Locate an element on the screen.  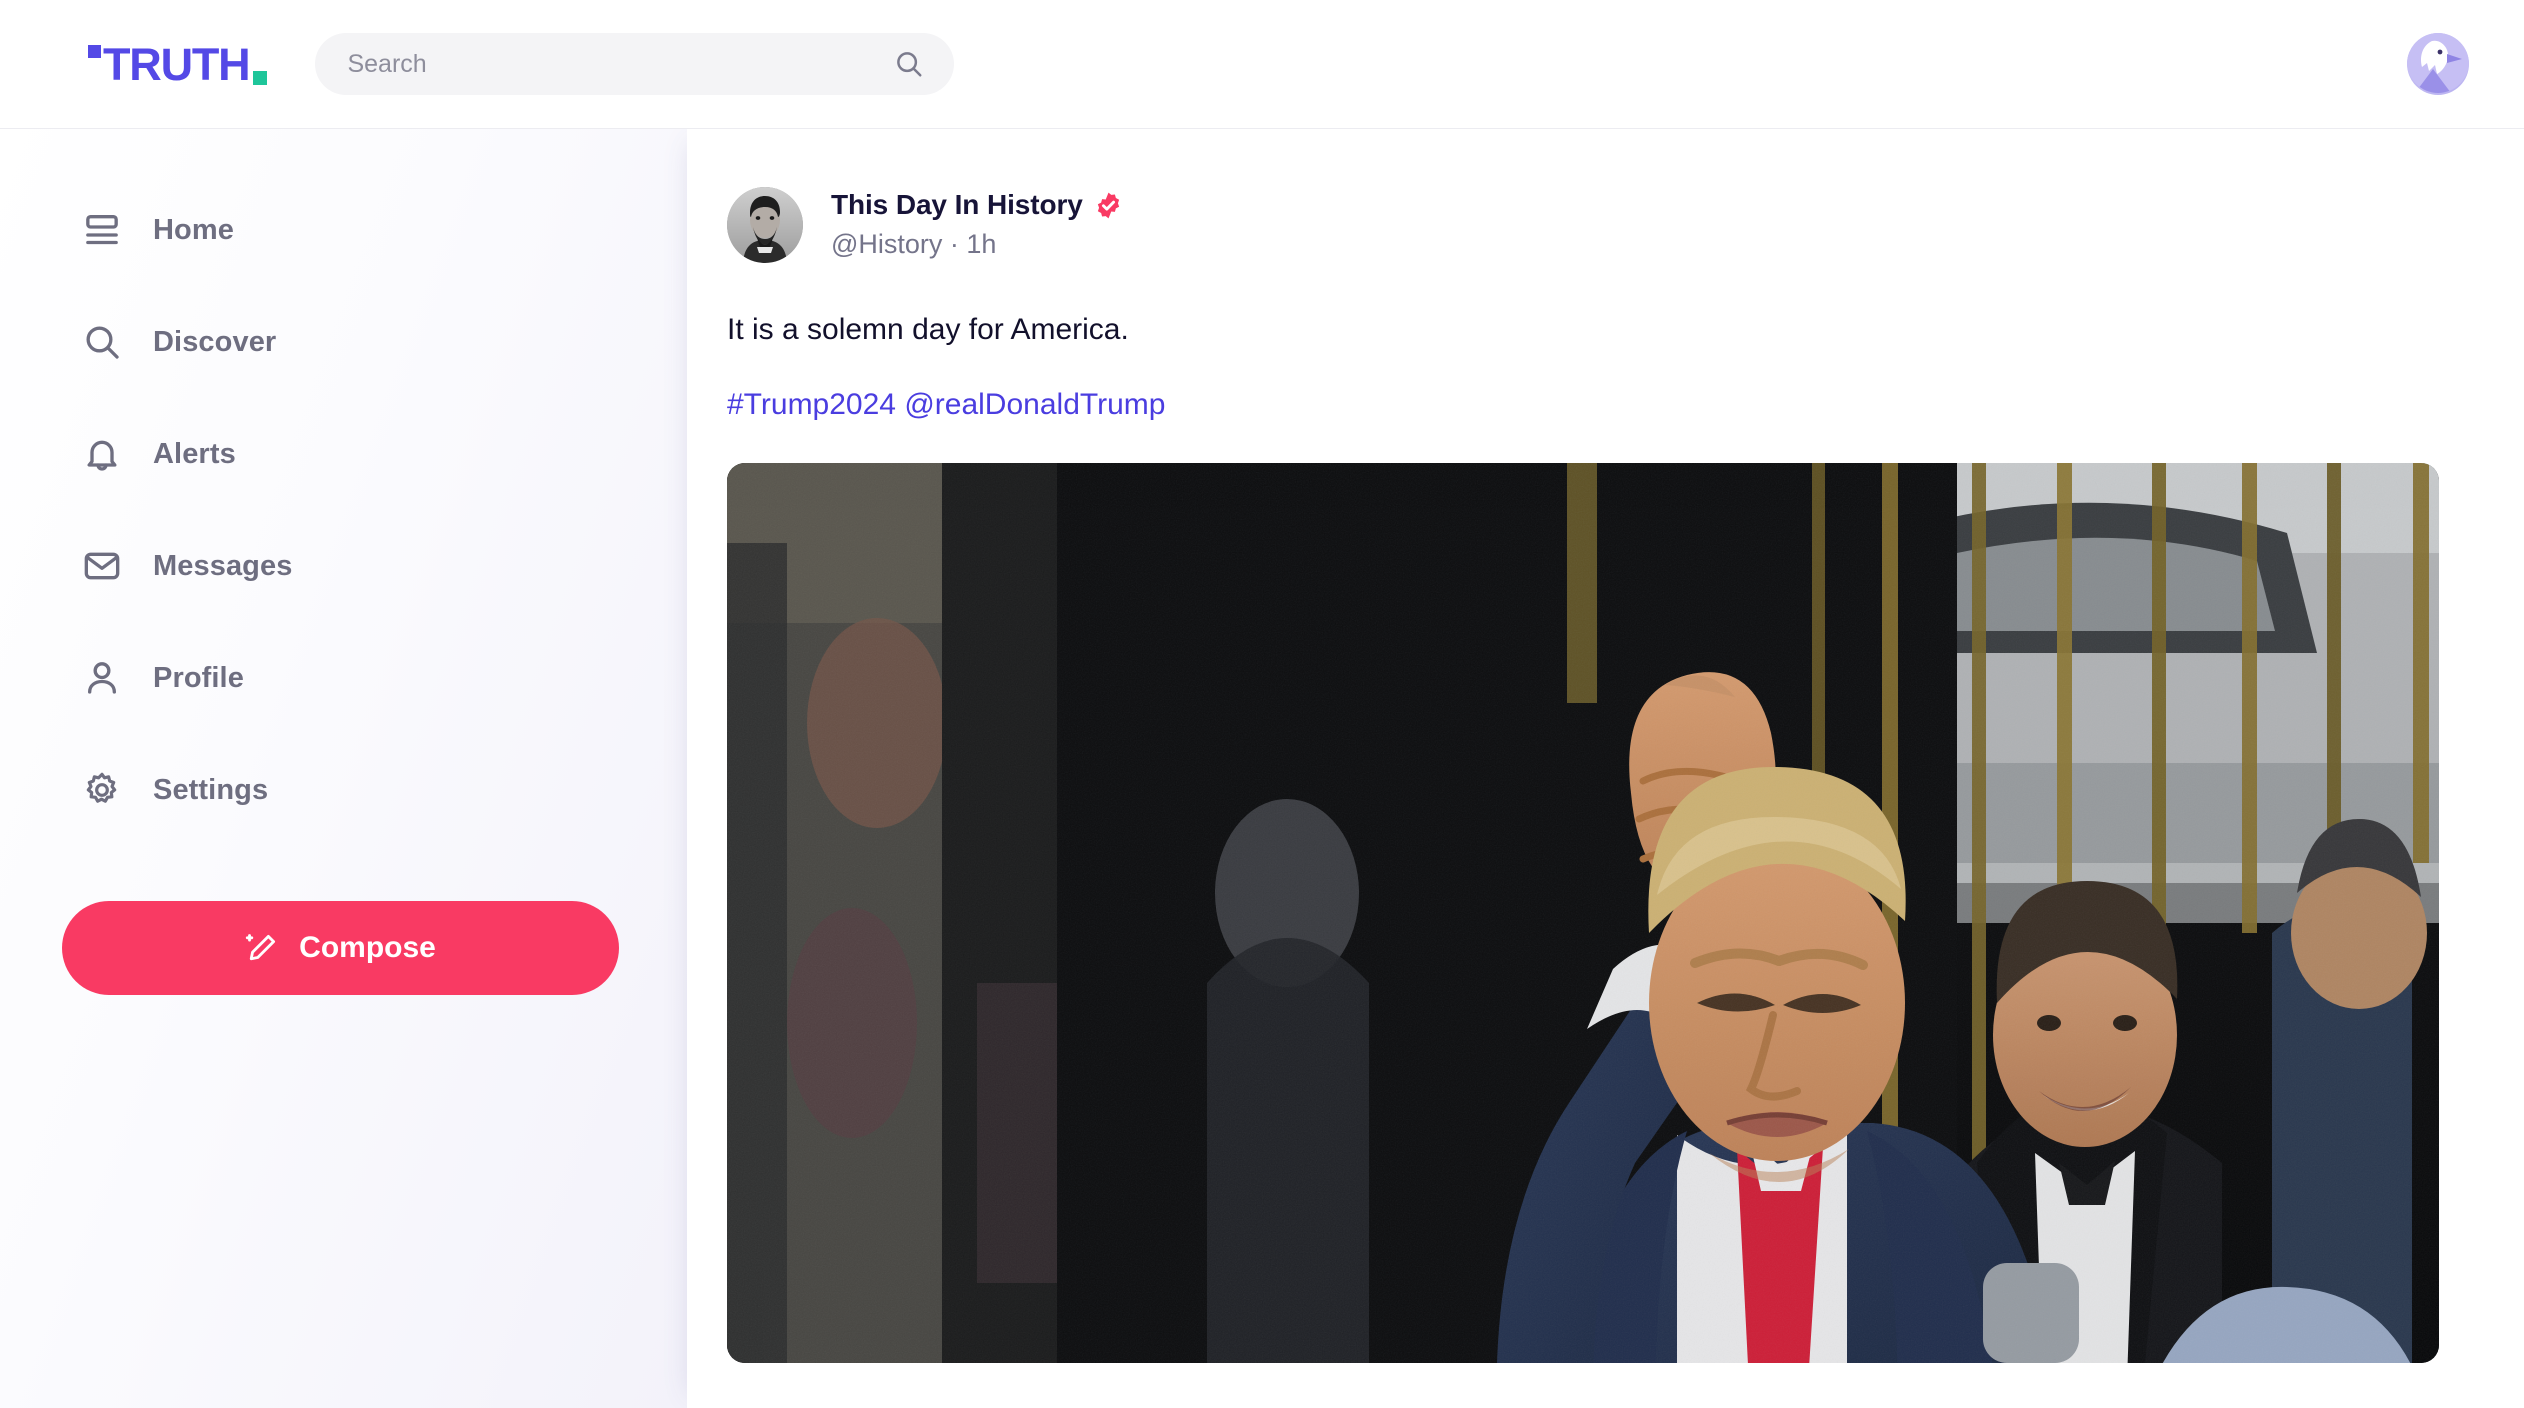
post-author-line: This Day In History is located at coordinates (977, 205).